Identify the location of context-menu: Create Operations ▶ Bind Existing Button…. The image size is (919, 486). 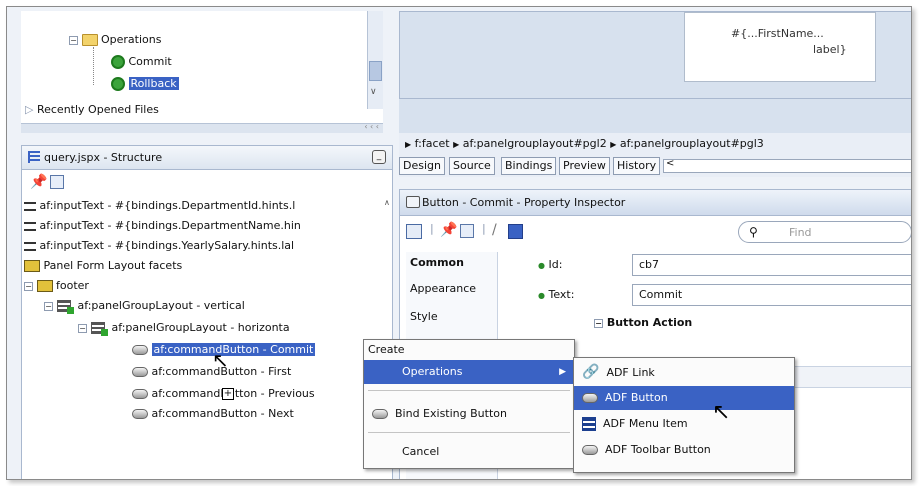
(469, 404).